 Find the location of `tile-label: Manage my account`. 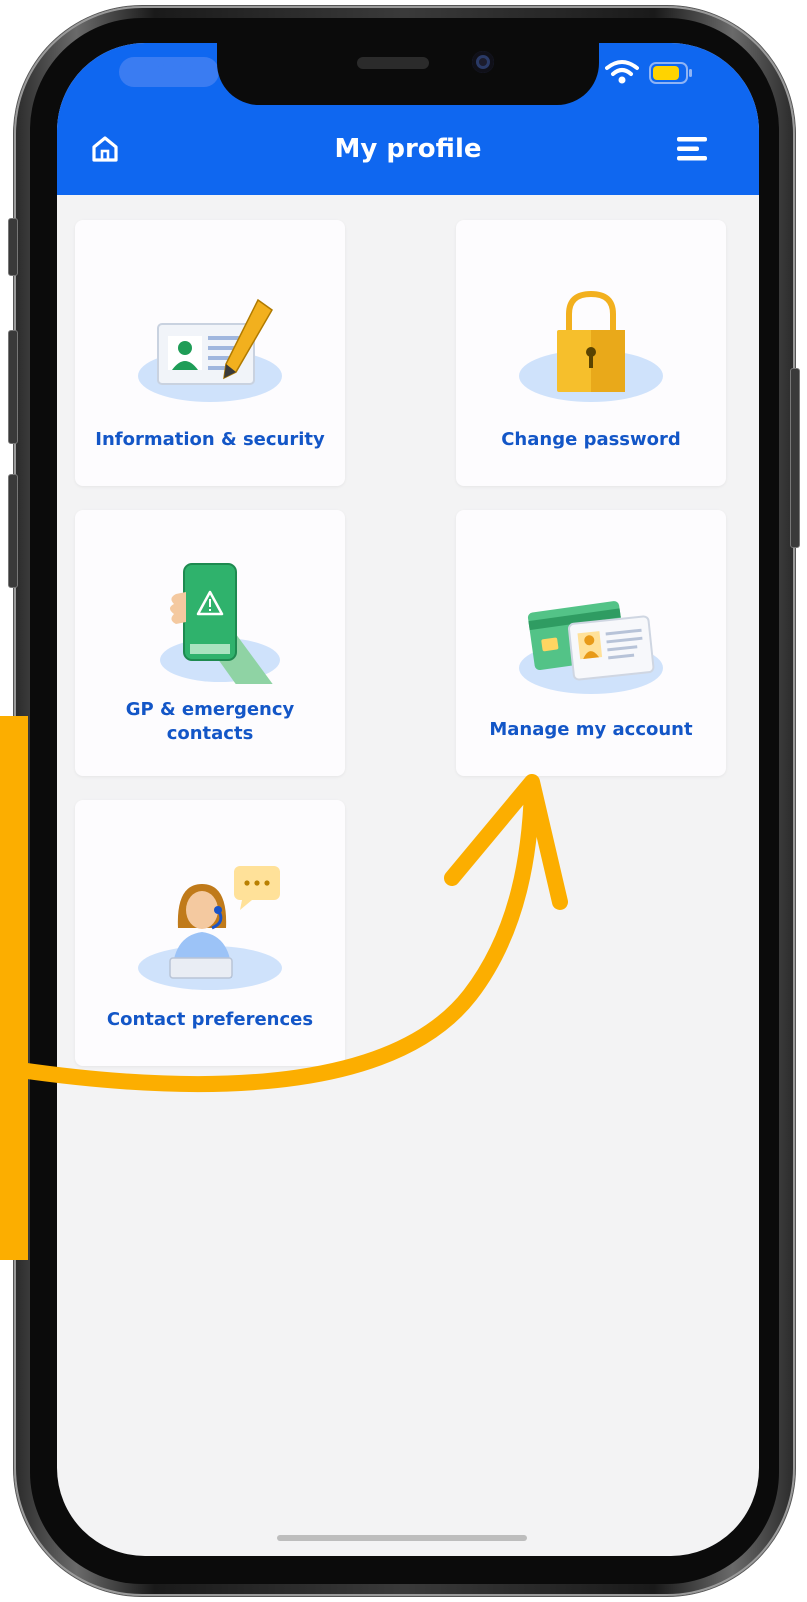

tile-label: Manage my account is located at coordinates (591, 729).